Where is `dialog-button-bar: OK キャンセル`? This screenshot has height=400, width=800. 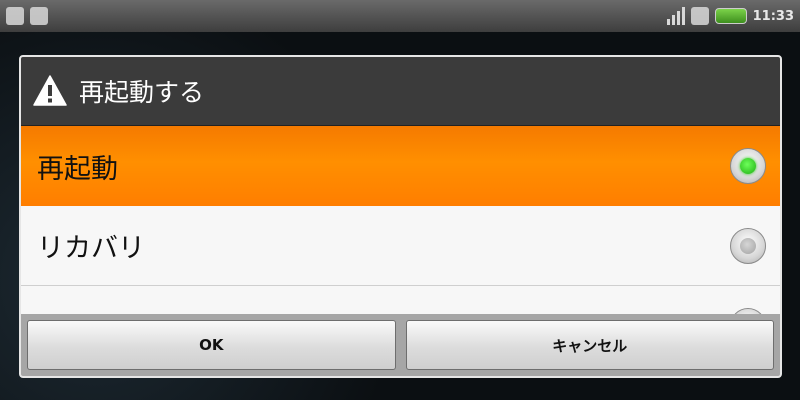 dialog-button-bar: OK キャンセル is located at coordinates (400, 345).